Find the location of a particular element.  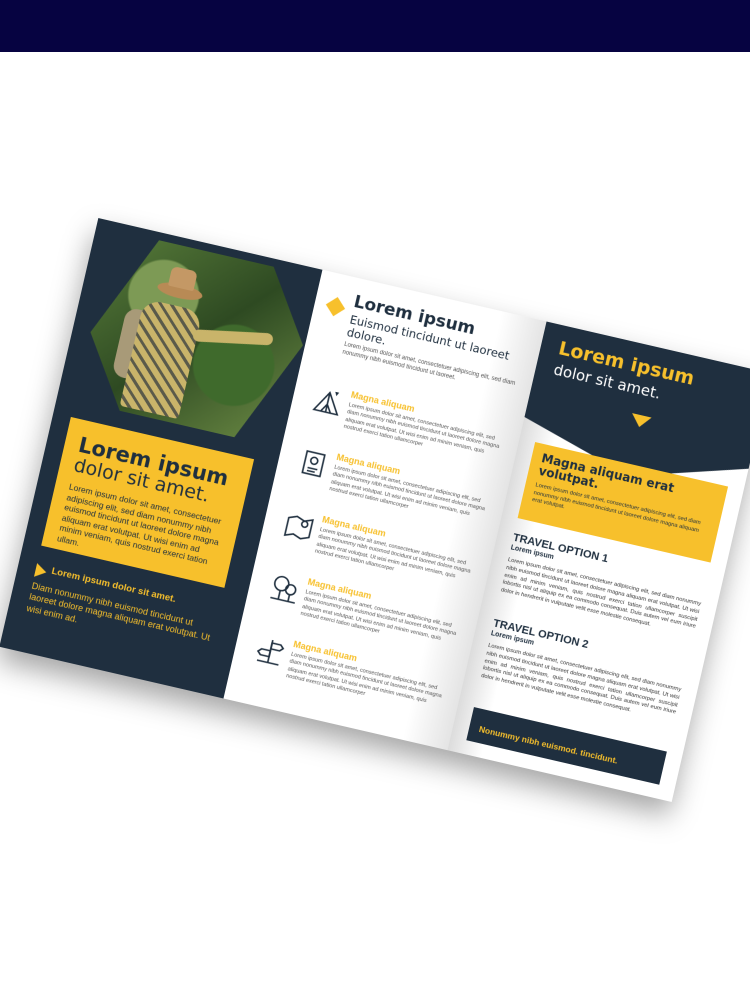

footer-banner: Nonummy nibh euismod. tincidunt. is located at coordinates (566, 746).